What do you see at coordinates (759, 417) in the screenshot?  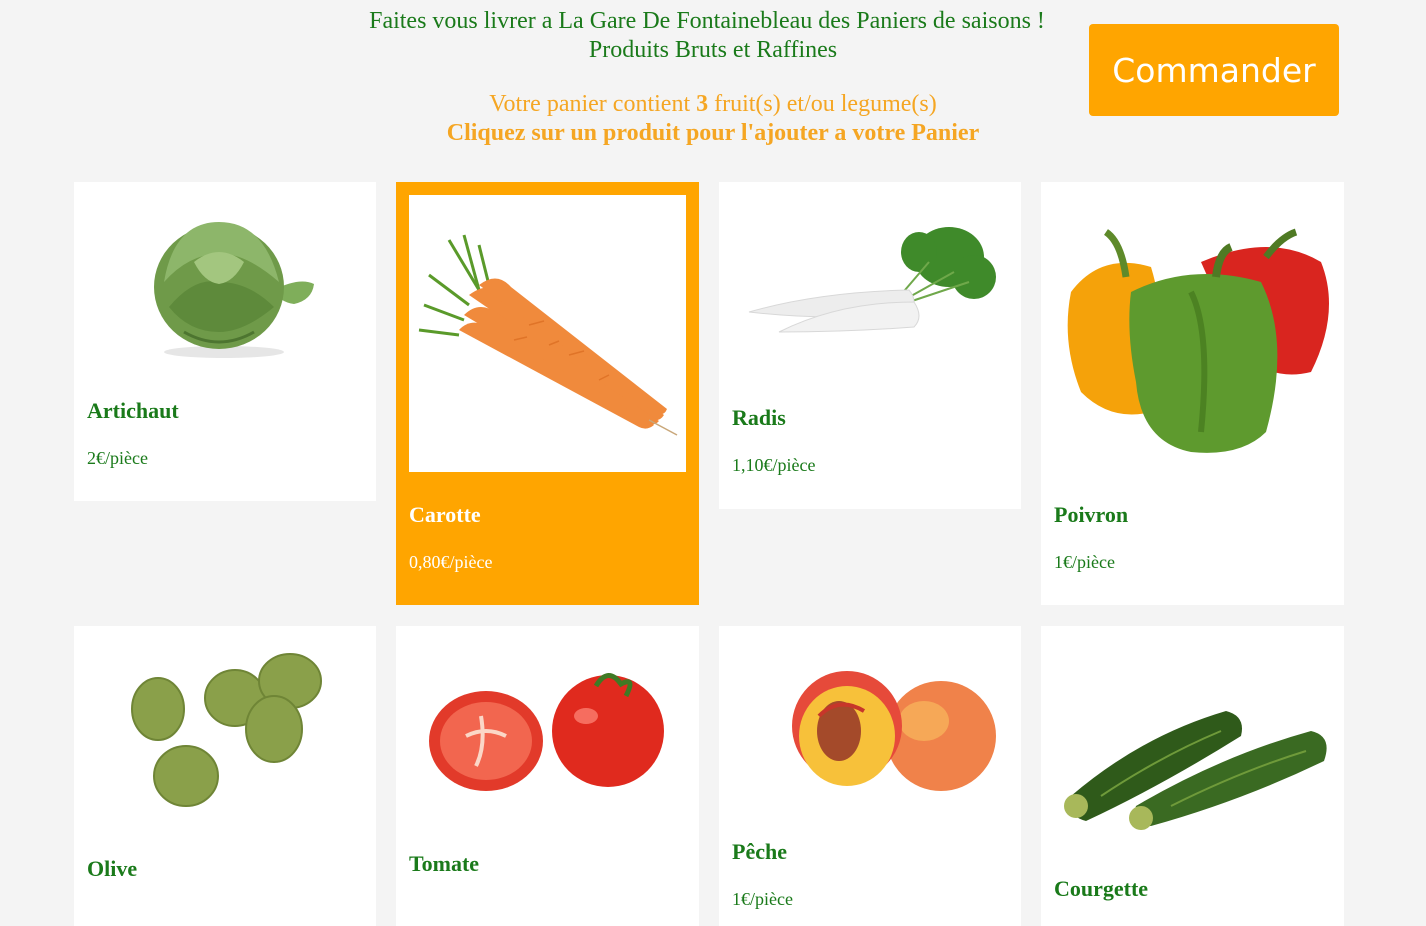 I see `product-name: Radis` at bounding box center [759, 417].